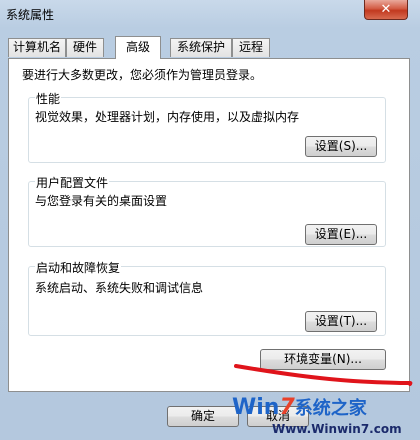  Describe the element at coordinates (101, 201) in the screenshot. I see `user-profiles-description: 与您登录有关的桌面设置` at that location.